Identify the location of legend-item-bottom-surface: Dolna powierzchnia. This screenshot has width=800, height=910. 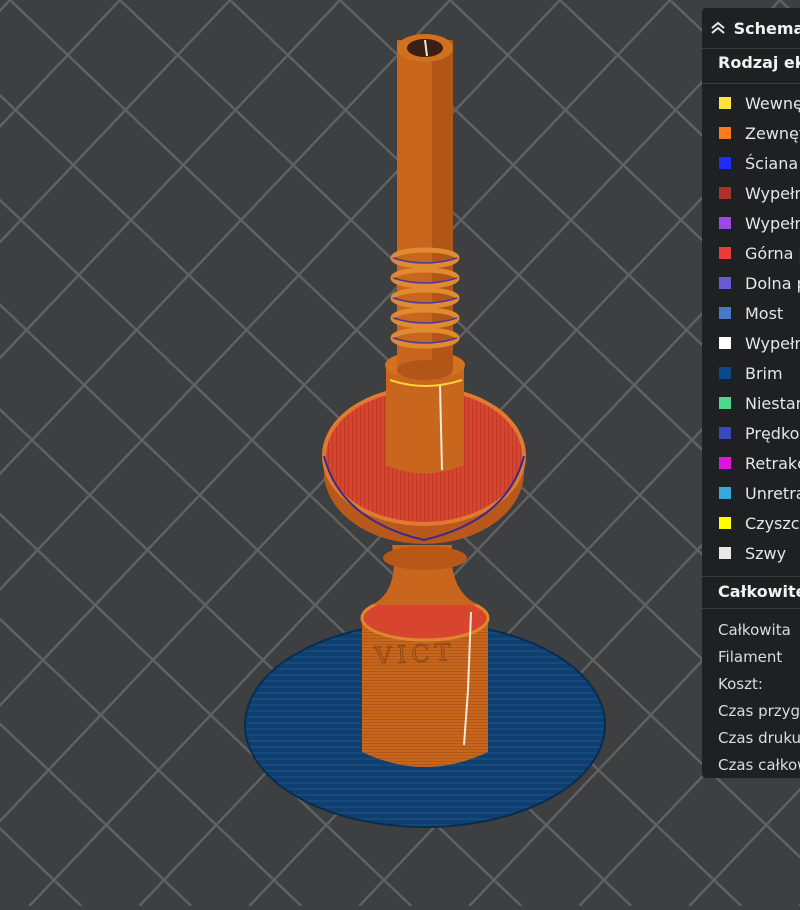
(751, 283).